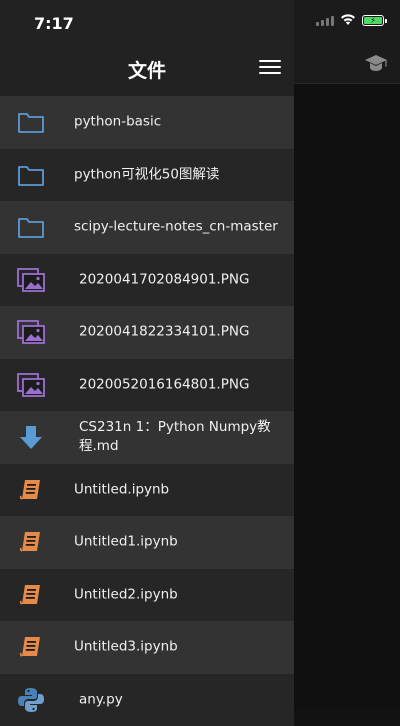 The width and height of the screenshot is (400, 726). I want to click on file-name: Untitled1.ipynb, so click(179, 542).